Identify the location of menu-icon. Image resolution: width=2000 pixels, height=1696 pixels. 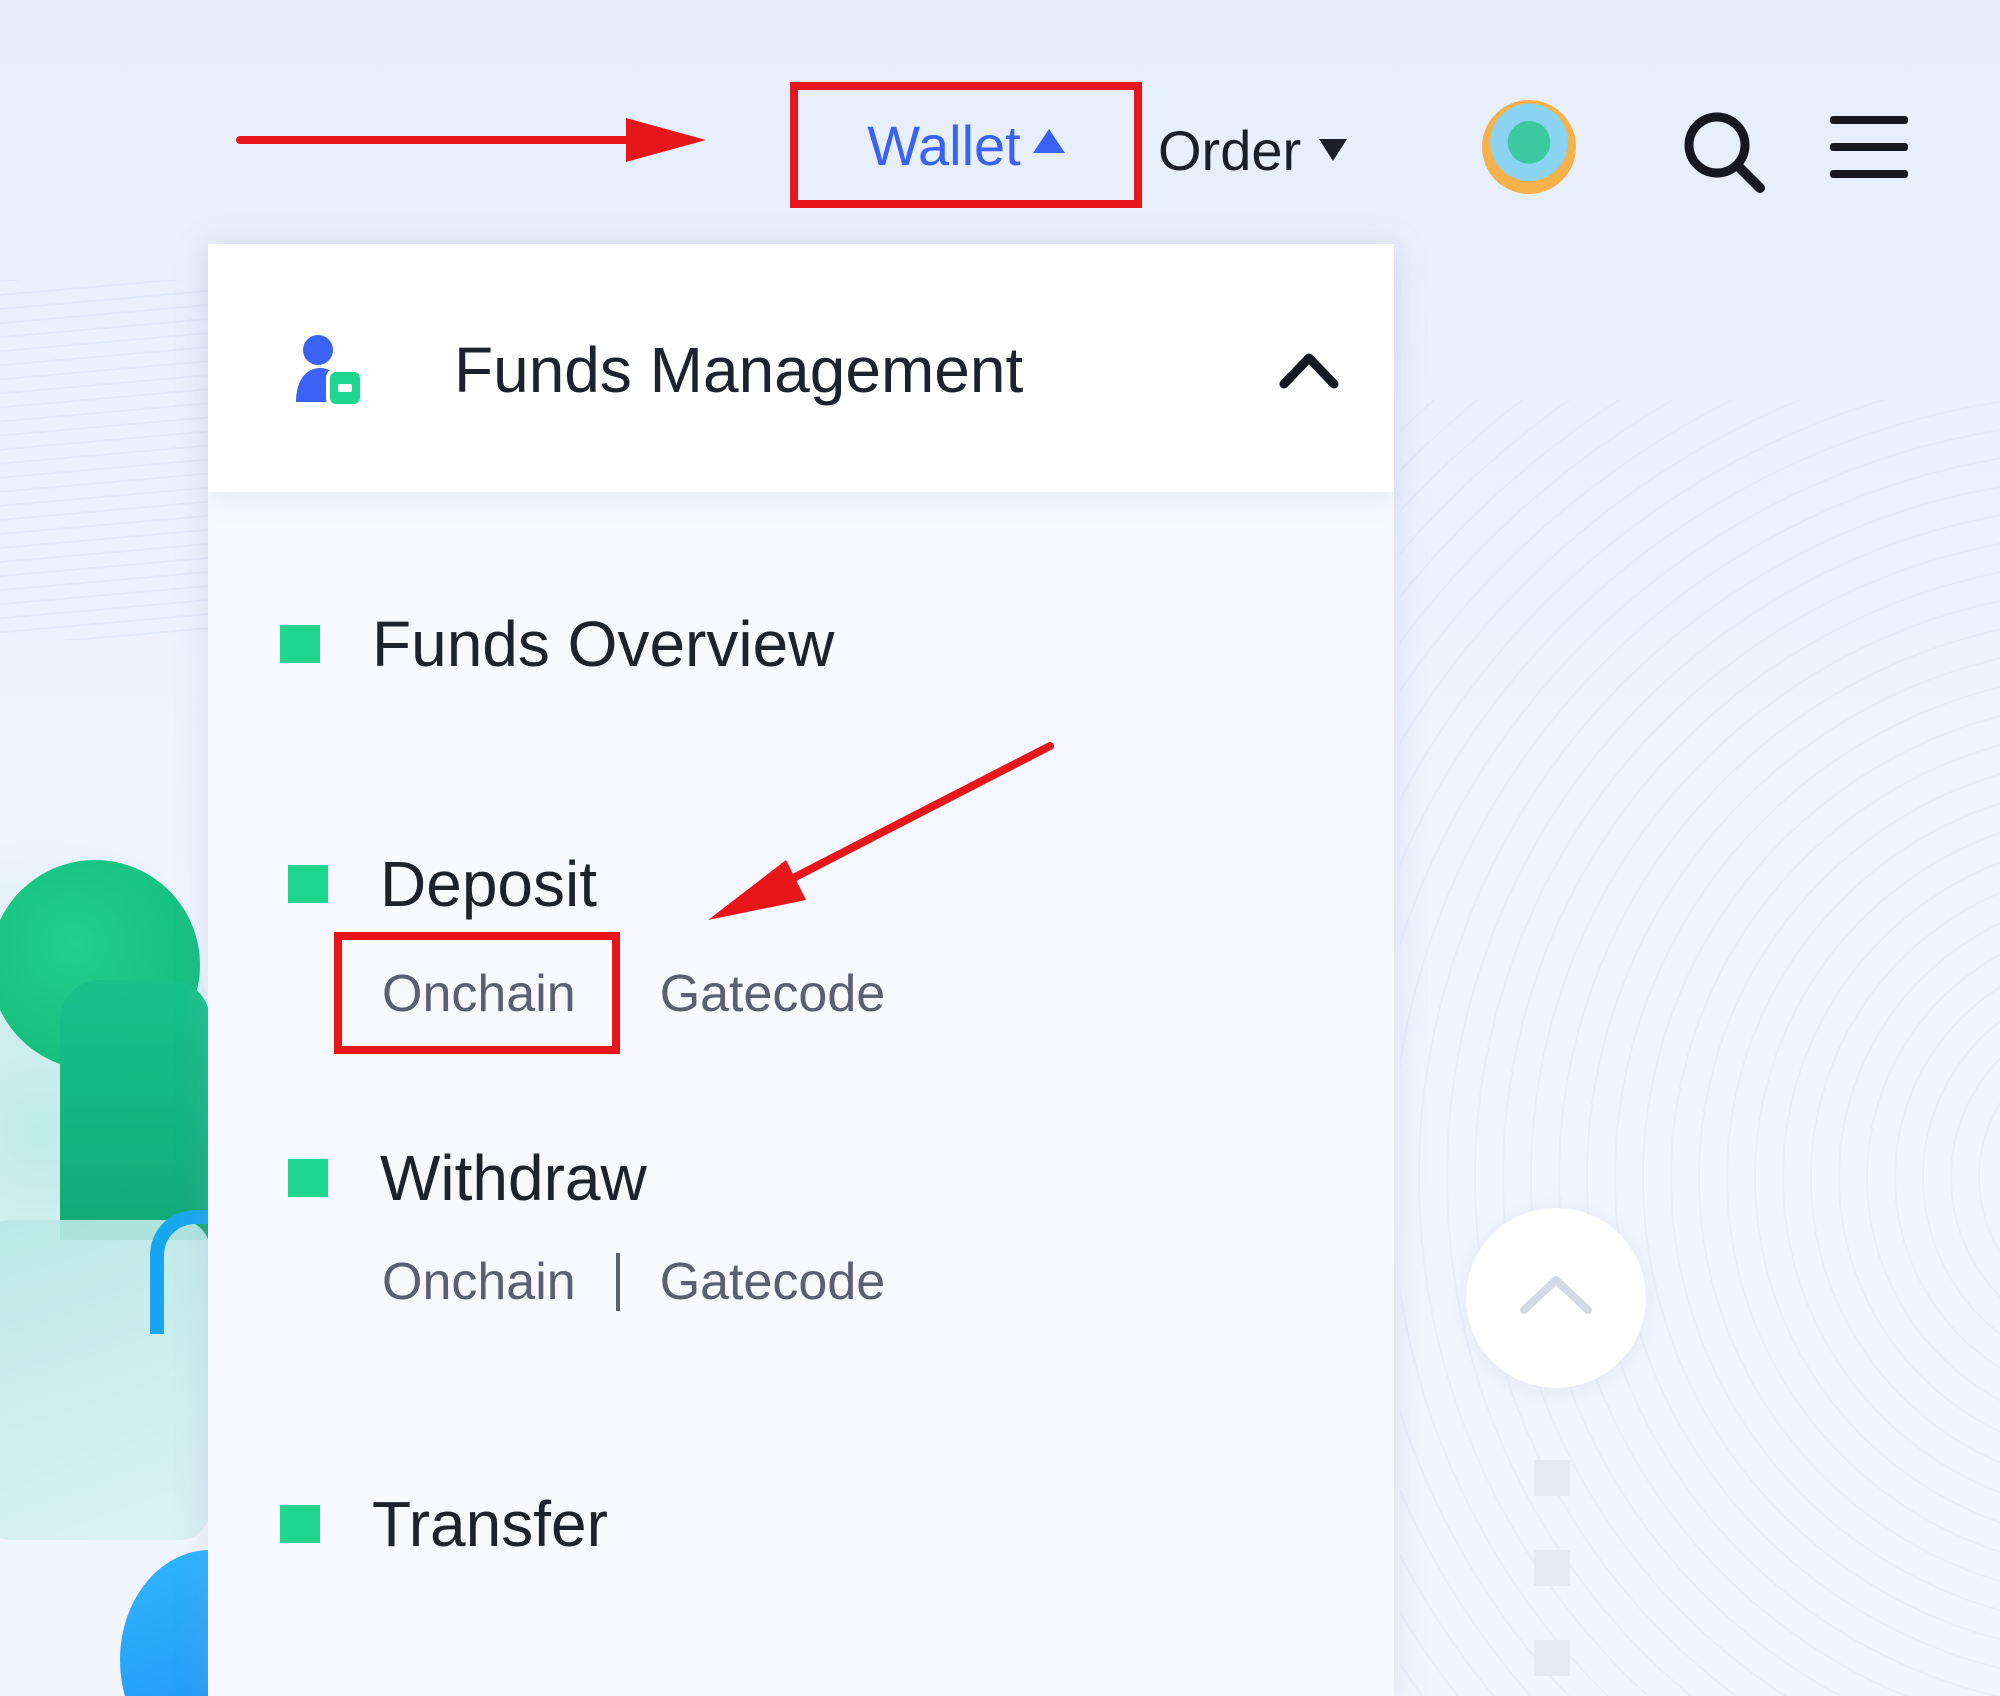
(1869, 147).